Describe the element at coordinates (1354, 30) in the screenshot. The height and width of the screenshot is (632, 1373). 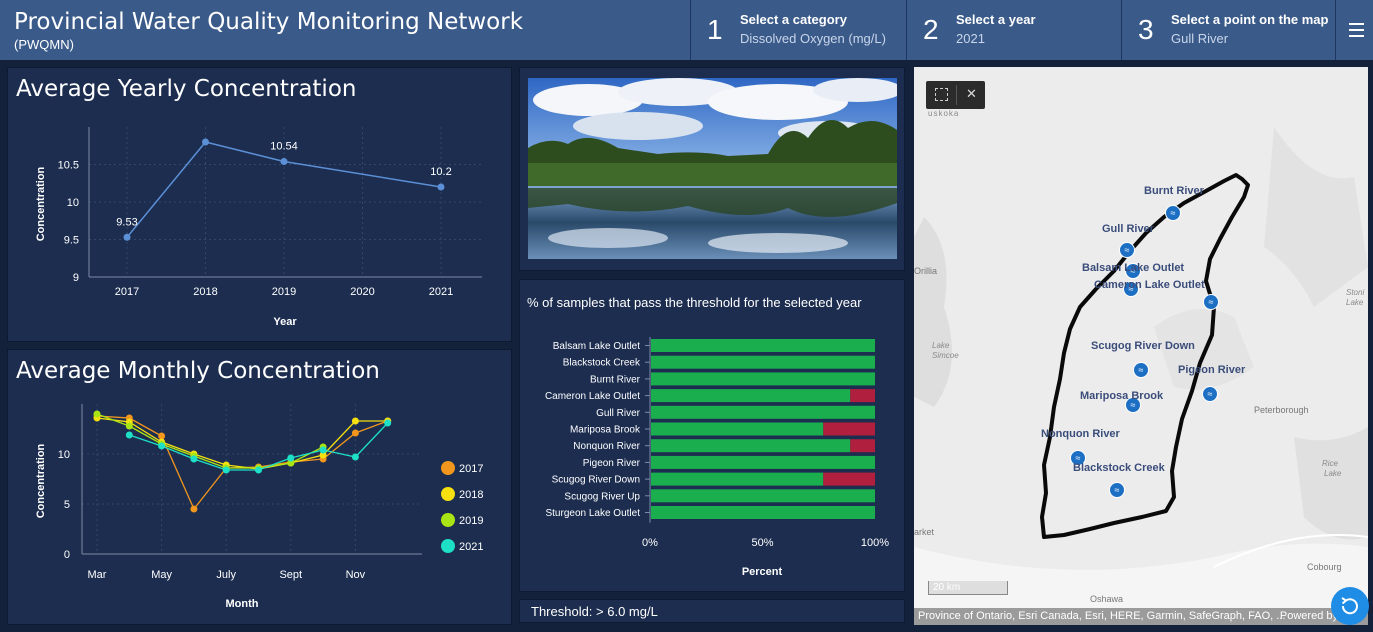
I see `hamburger-icon` at that location.